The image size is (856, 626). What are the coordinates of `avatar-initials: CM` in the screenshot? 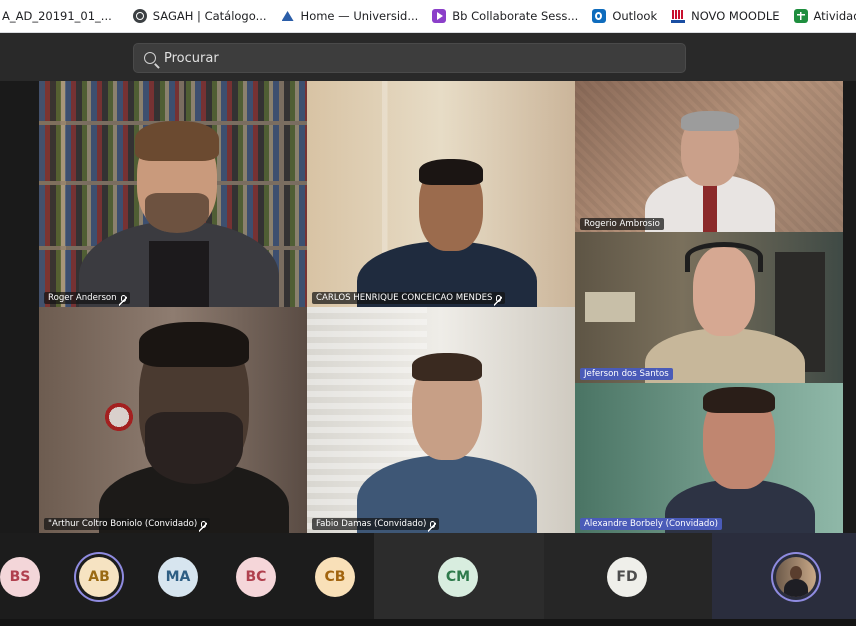 It's located at (458, 577).